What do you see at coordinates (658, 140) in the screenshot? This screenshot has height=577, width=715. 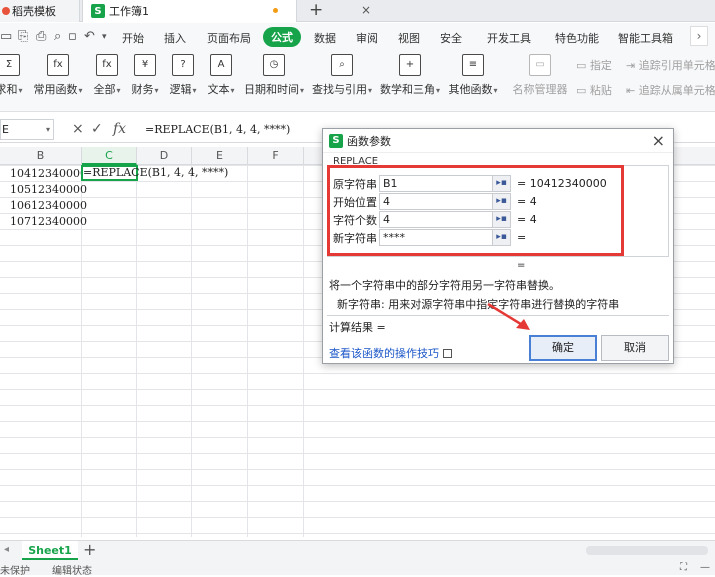 I see `dialog-close-icon: ×` at bounding box center [658, 140].